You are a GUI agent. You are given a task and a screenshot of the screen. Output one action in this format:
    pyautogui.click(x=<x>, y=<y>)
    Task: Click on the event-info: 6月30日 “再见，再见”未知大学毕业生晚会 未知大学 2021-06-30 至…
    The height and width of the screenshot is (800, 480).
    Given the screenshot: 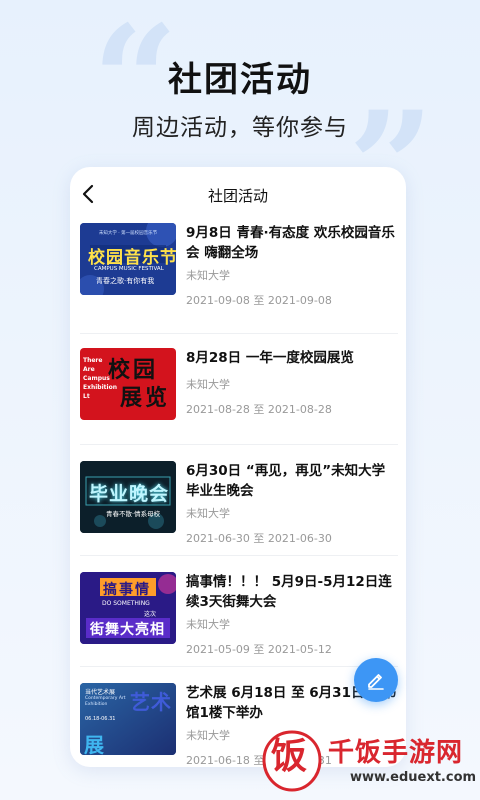 What is the action you would take?
    pyautogui.click(x=292, y=503)
    